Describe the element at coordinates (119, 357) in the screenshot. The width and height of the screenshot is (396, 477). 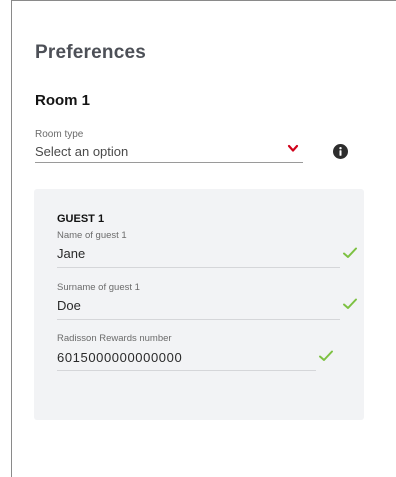
I see `rewards-number-input: 6015000000000000` at that location.